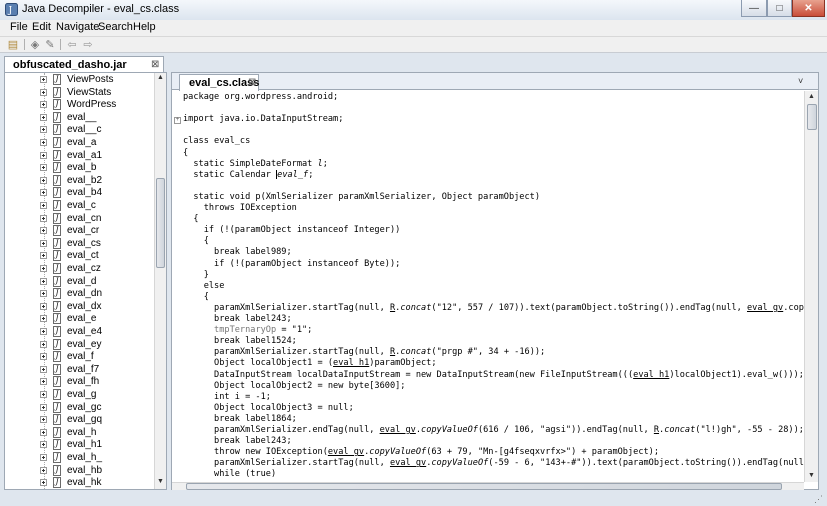 The image size is (827, 506). Describe the element at coordinates (19, 27) in the screenshot. I see `menu-file: File` at that location.